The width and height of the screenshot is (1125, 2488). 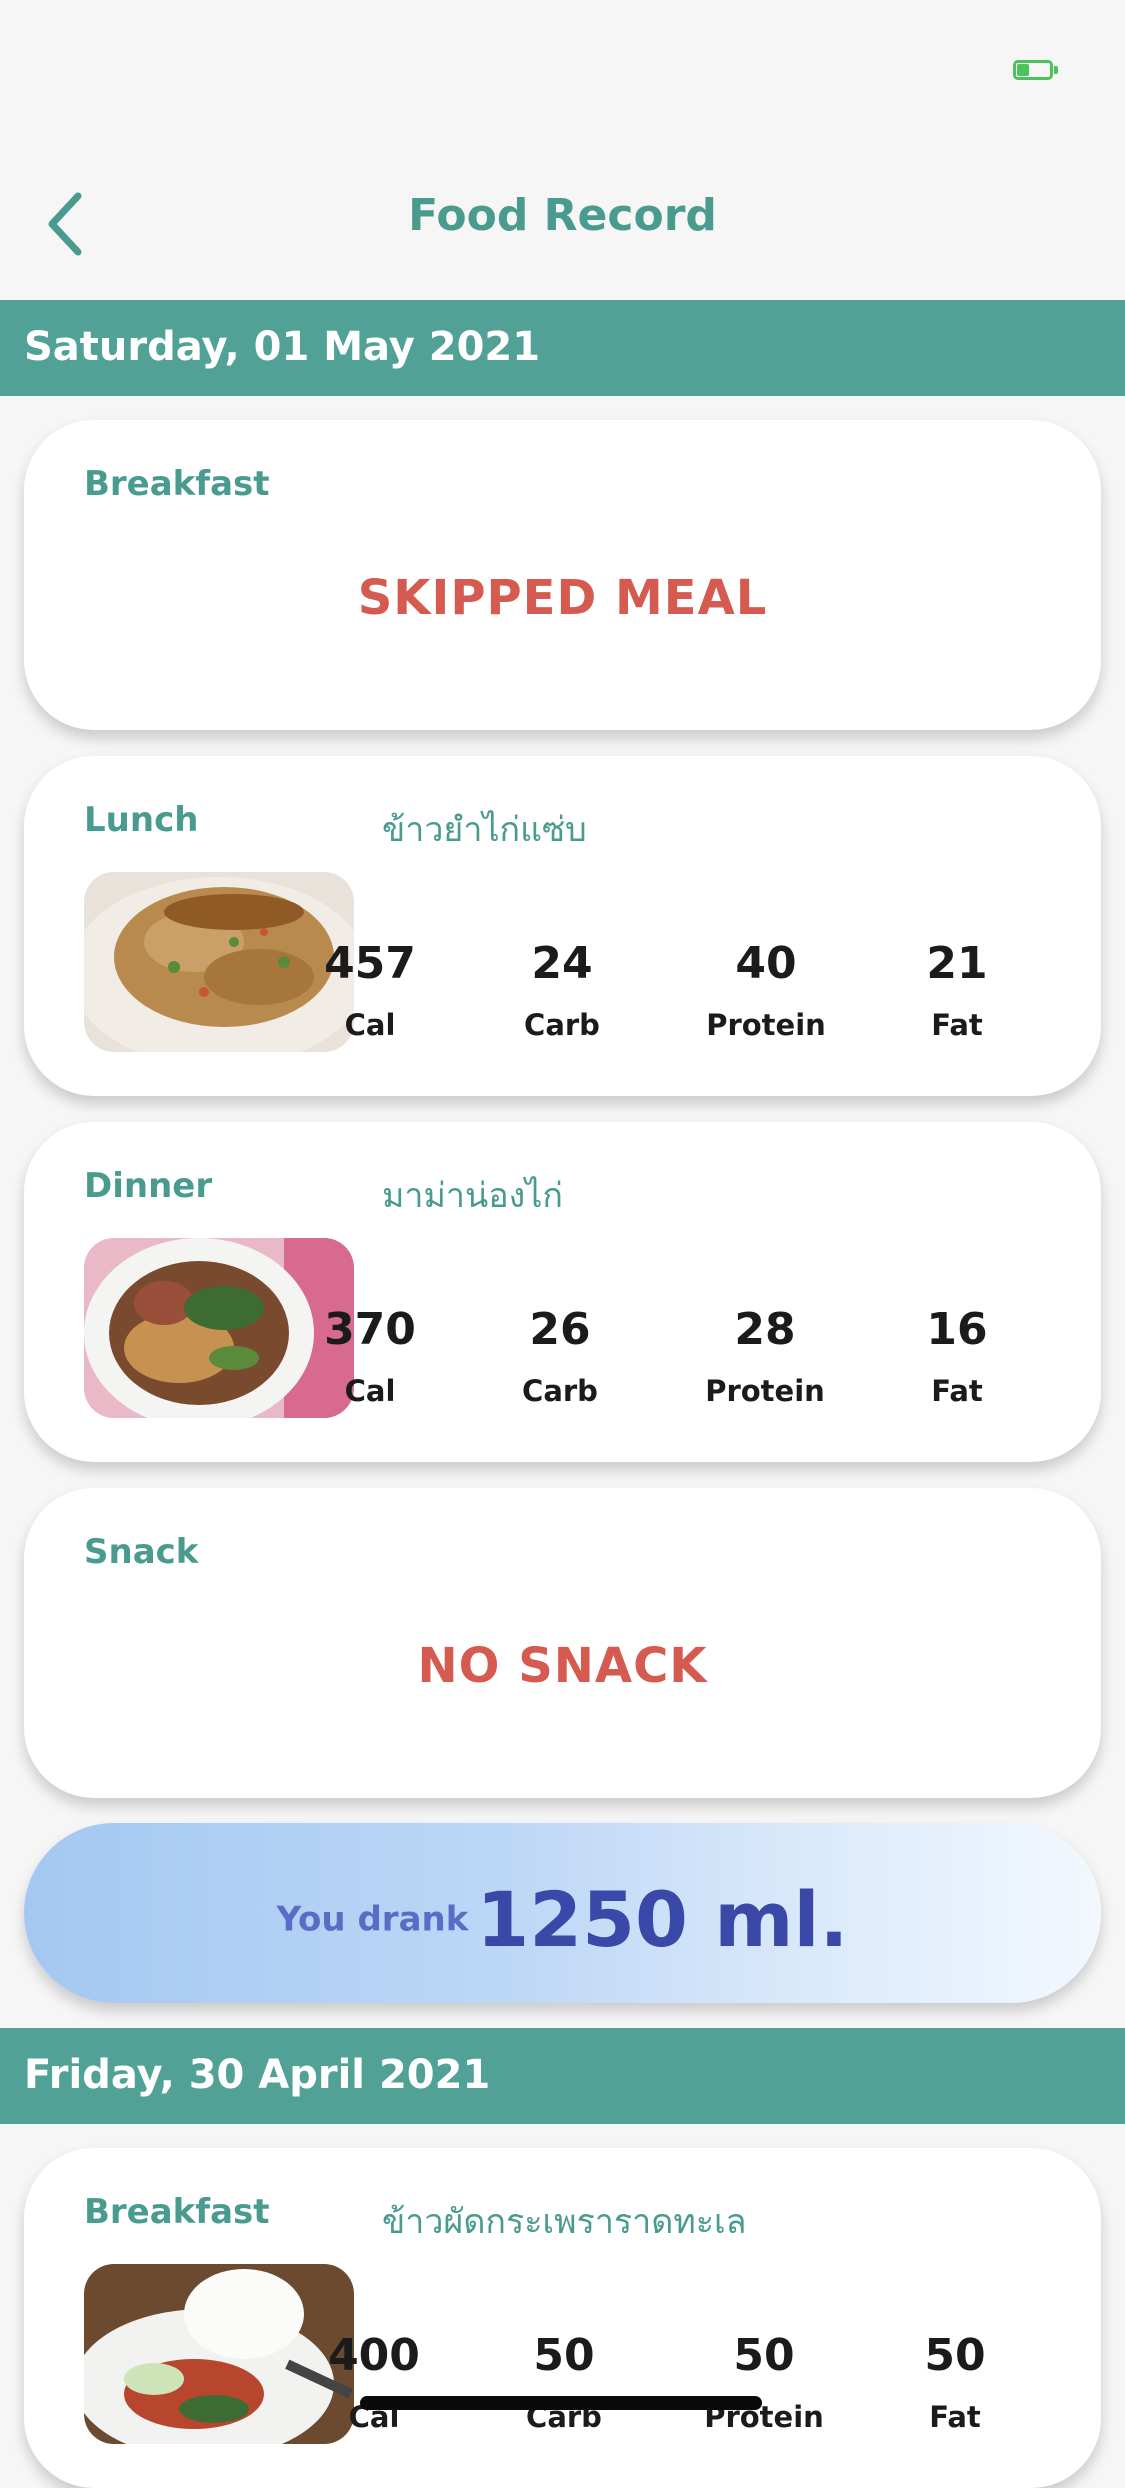 What do you see at coordinates (370, 990) in the screenshot?
I see `calories-stat: 457 Cal` at bounding box center [370, 990].